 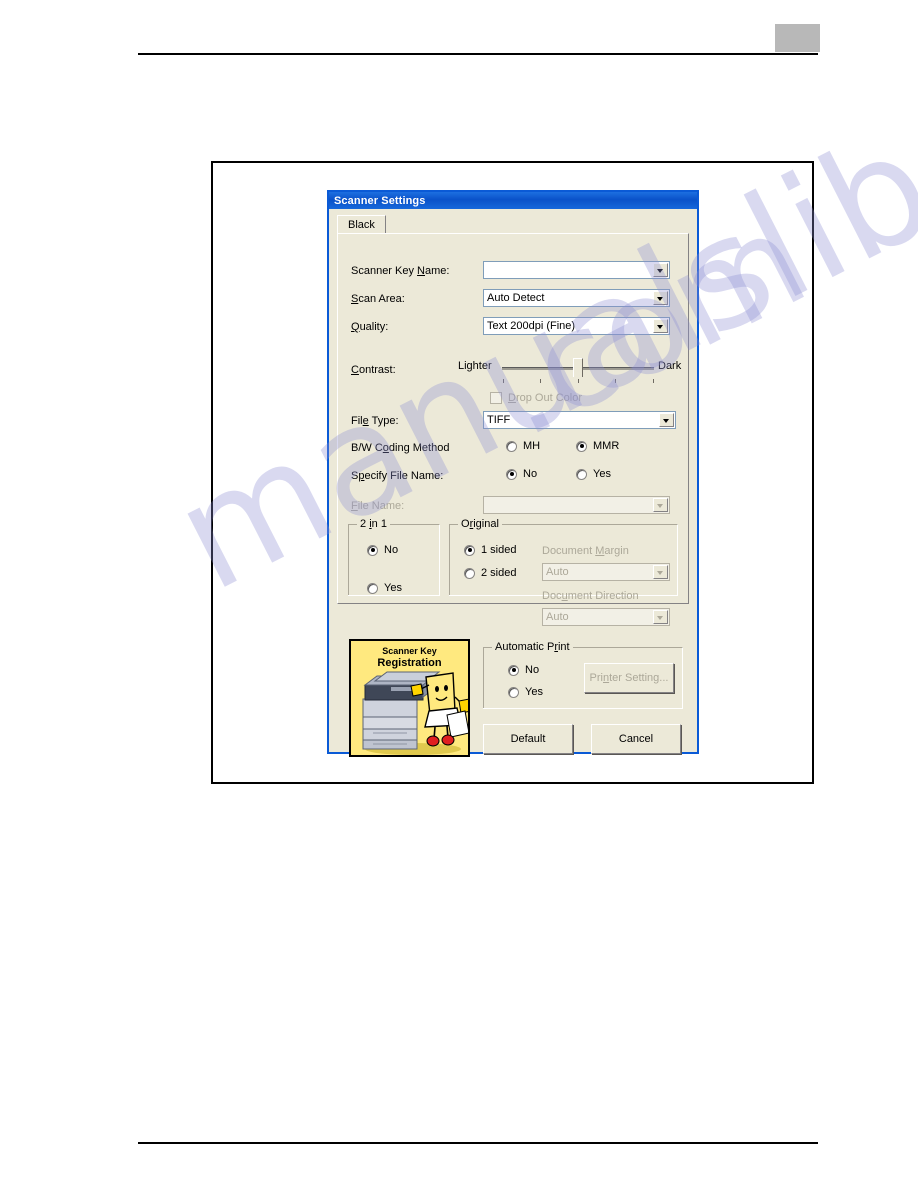 I want to click on scan-area-label: Scan Area:, so click(x=378, y=299).